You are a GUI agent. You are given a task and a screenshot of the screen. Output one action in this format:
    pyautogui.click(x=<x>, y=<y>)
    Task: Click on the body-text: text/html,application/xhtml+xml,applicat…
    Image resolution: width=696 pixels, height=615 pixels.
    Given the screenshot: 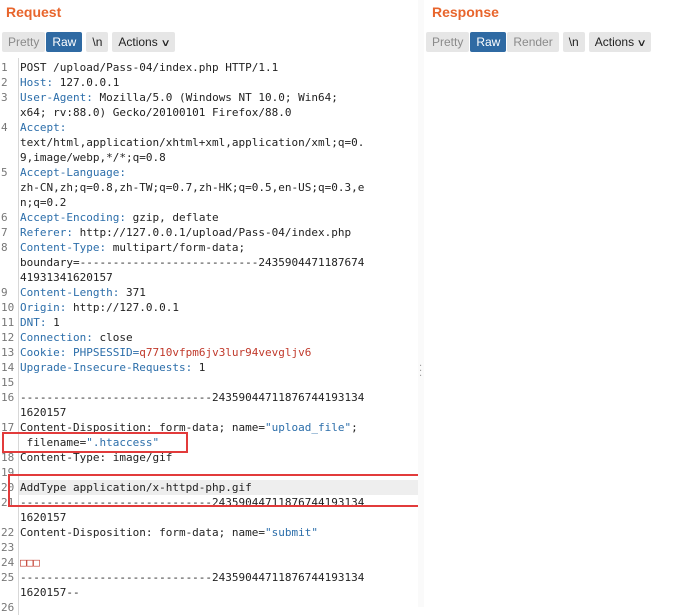 What is the action you would take?
    pyautogui.click(x=192, y=142)
    